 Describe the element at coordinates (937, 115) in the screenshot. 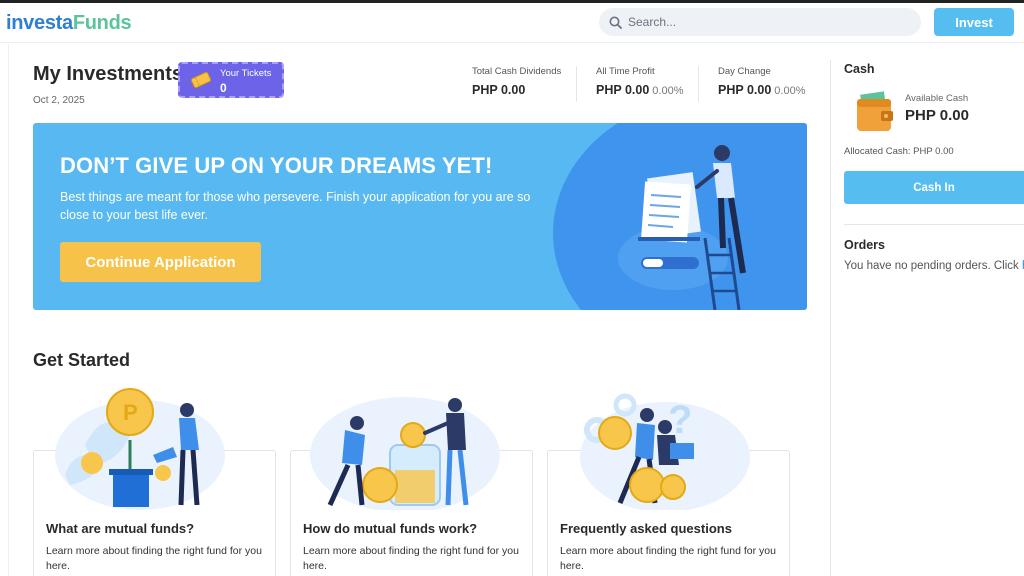

I see `available-cash-value: PHP 0.00` at that location.